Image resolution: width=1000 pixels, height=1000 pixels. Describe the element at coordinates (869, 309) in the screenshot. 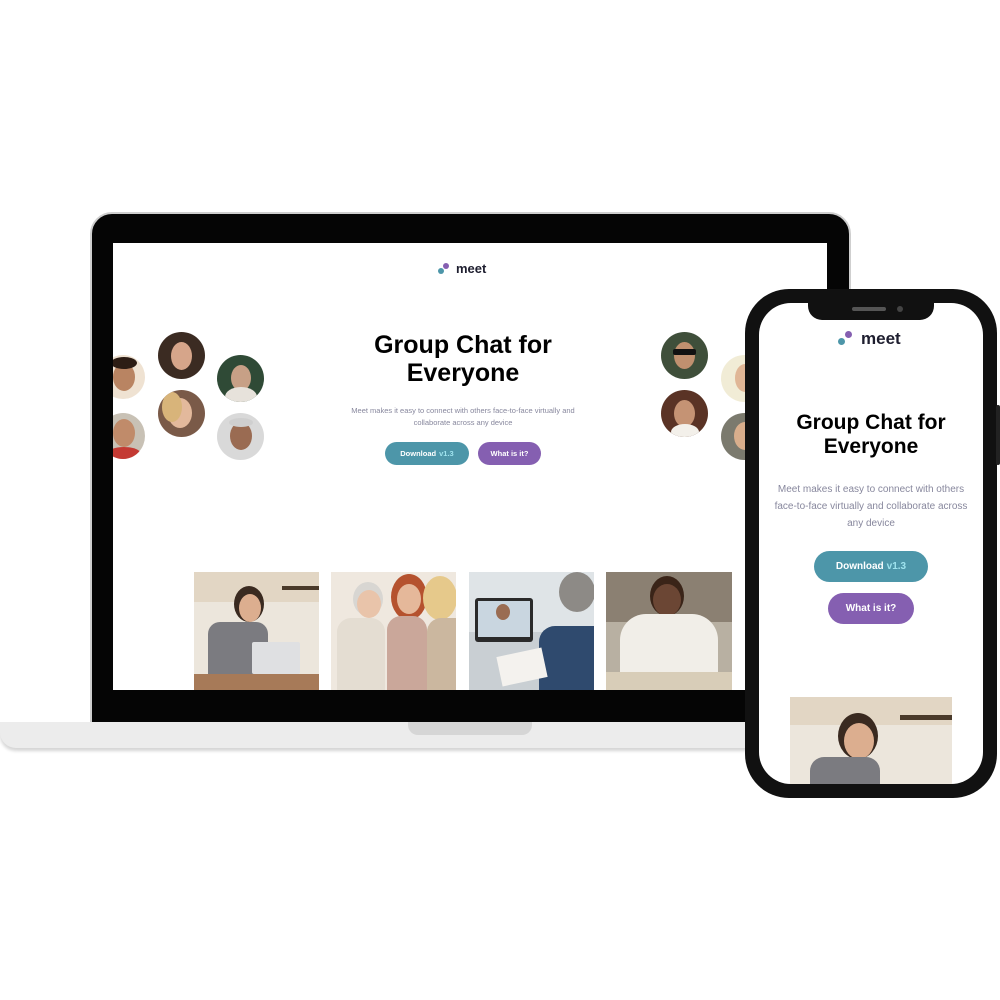

I see `phone-speaker` at that location.